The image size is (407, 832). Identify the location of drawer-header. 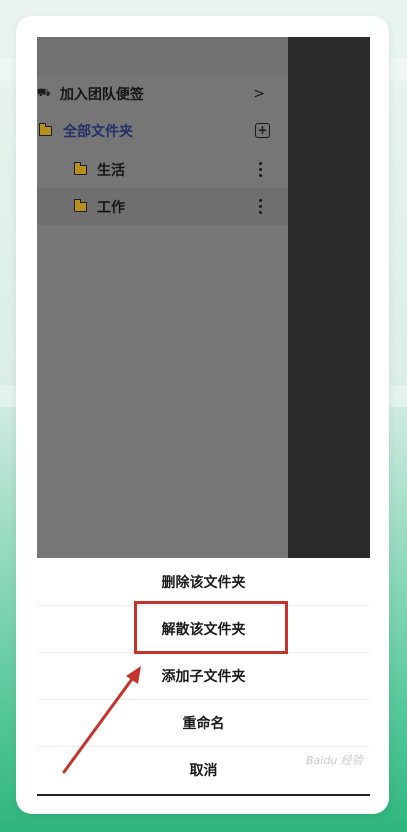
(162, 56).